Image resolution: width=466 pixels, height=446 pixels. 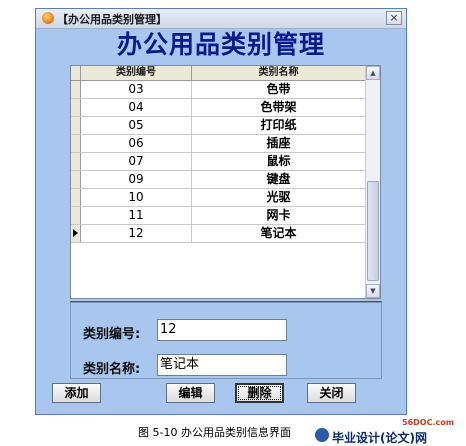 I want to click on cell-code: 12, so click(x=136, y=233).